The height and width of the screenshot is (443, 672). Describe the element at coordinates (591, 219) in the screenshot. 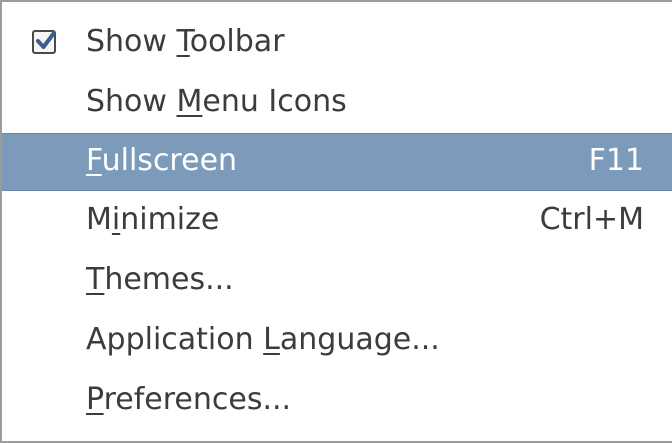

I see `shortcut-minimize: Ctrl+M` at that location.